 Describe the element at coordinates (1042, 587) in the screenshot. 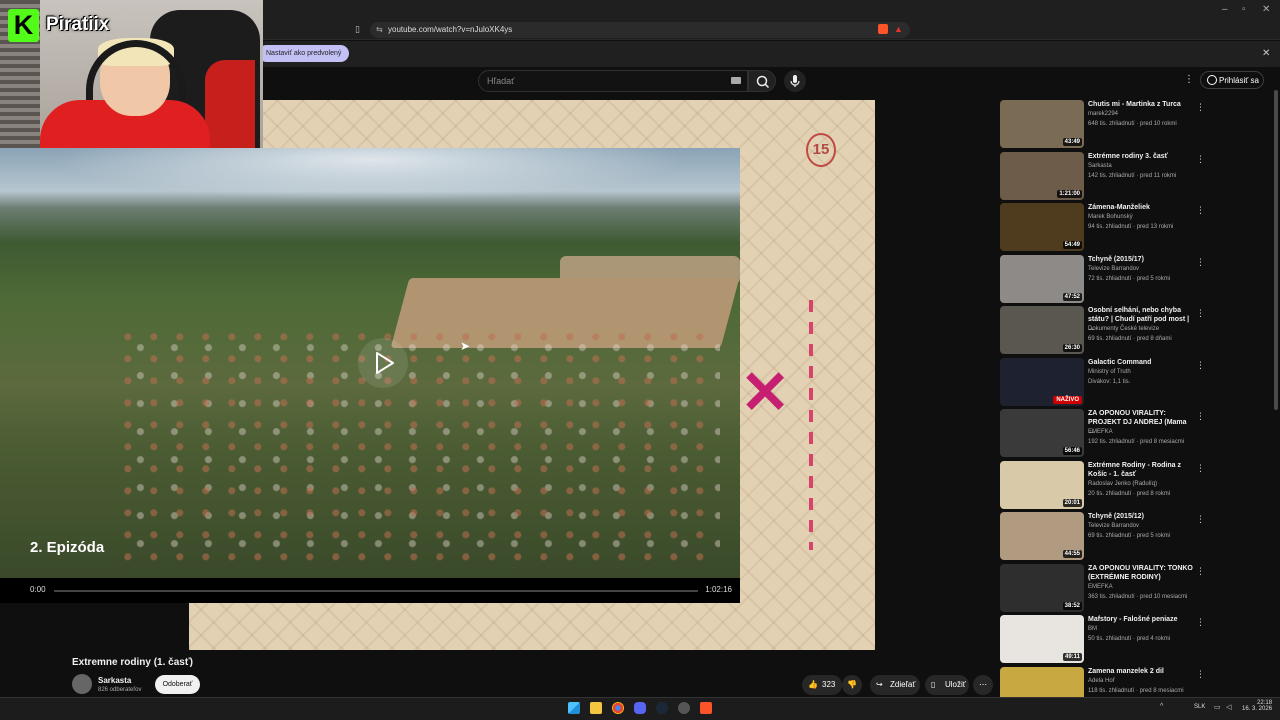

I see `recommendation-thumbnail: 38:52` at that location.